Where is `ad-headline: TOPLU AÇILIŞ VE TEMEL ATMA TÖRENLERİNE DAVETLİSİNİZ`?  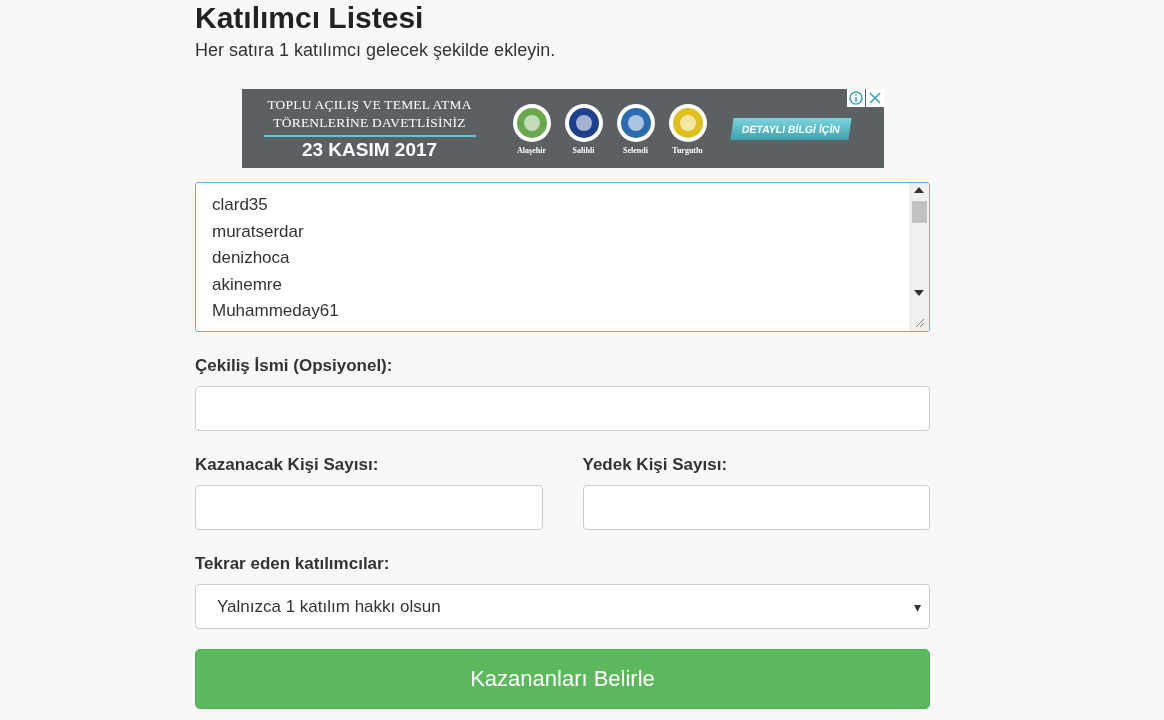 ad-headline: TOPLU AÇILIŞ VE TEMEL ATMA TÖRENLERİNE DAVETLİSİNİZ is located at coordinates (369, 114).